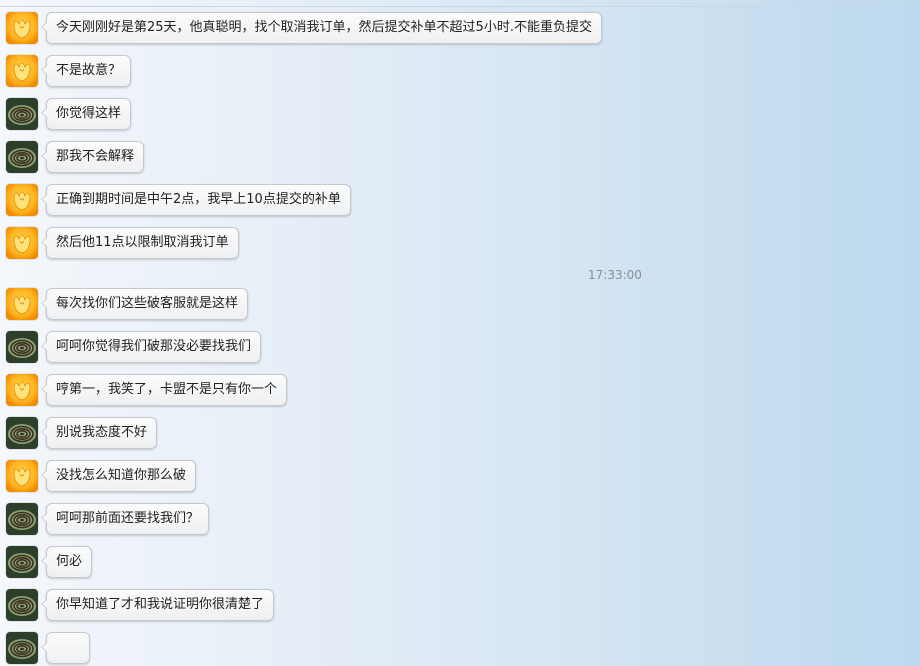 The height and width of the screenshot is (666, 920). What do you see at coordinates (151, 347) in the screenshot?
I see `message-bubble: 呵呵你觉得我们破那没必要找我们` at bounding box center [151, 347].